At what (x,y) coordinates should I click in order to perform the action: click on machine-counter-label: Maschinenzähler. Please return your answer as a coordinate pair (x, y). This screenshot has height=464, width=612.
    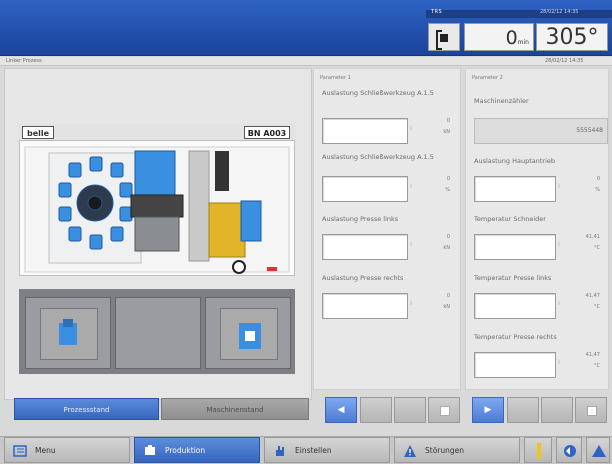
    Looking at the image, I should click on (501, 101).